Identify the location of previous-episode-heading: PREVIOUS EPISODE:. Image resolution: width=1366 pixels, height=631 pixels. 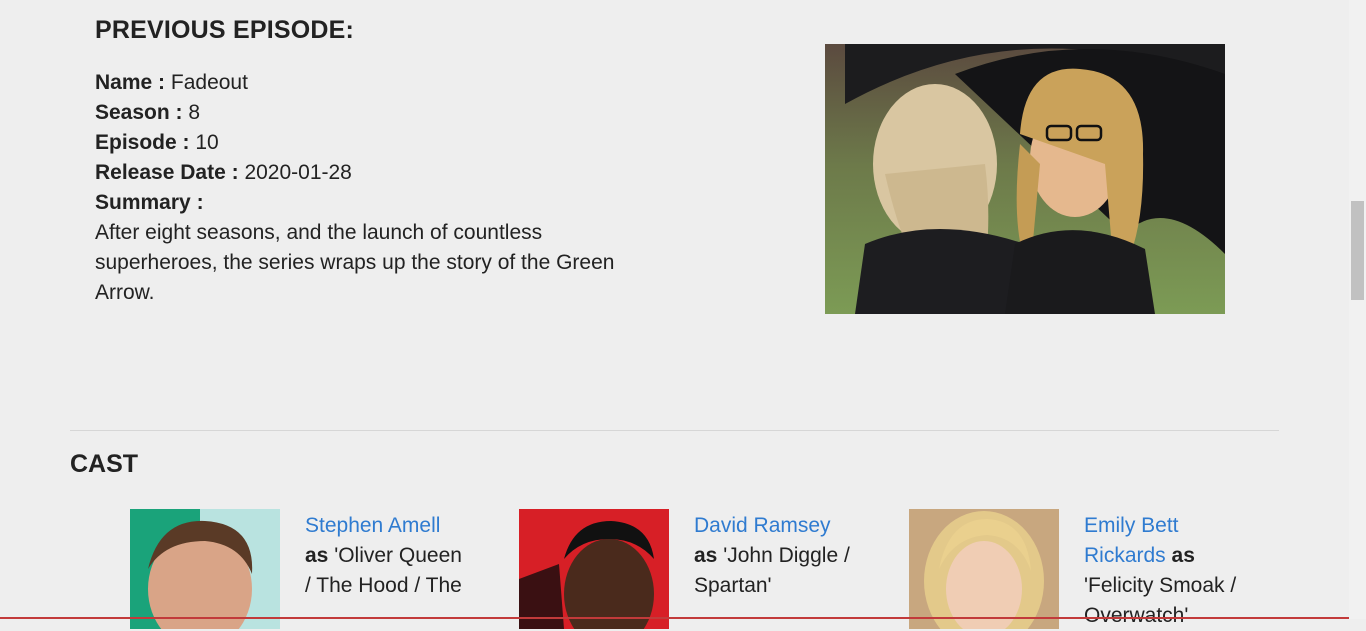
(225, 30).